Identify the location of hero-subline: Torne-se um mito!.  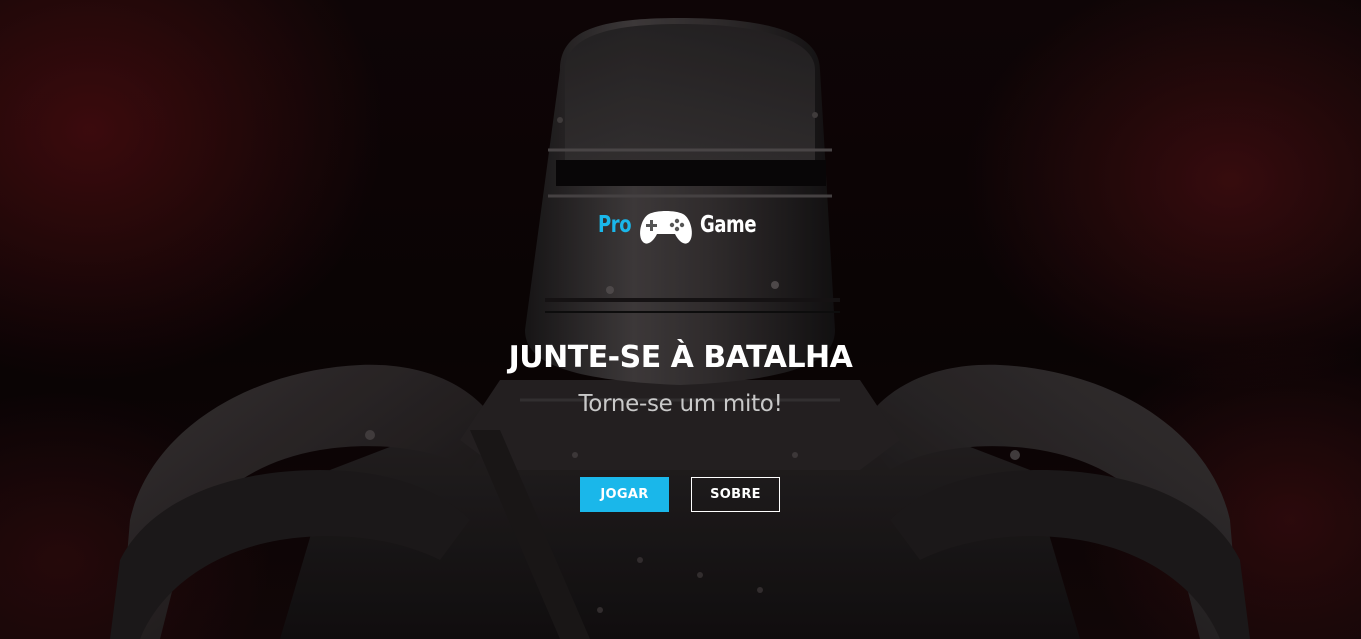
(680, 404).